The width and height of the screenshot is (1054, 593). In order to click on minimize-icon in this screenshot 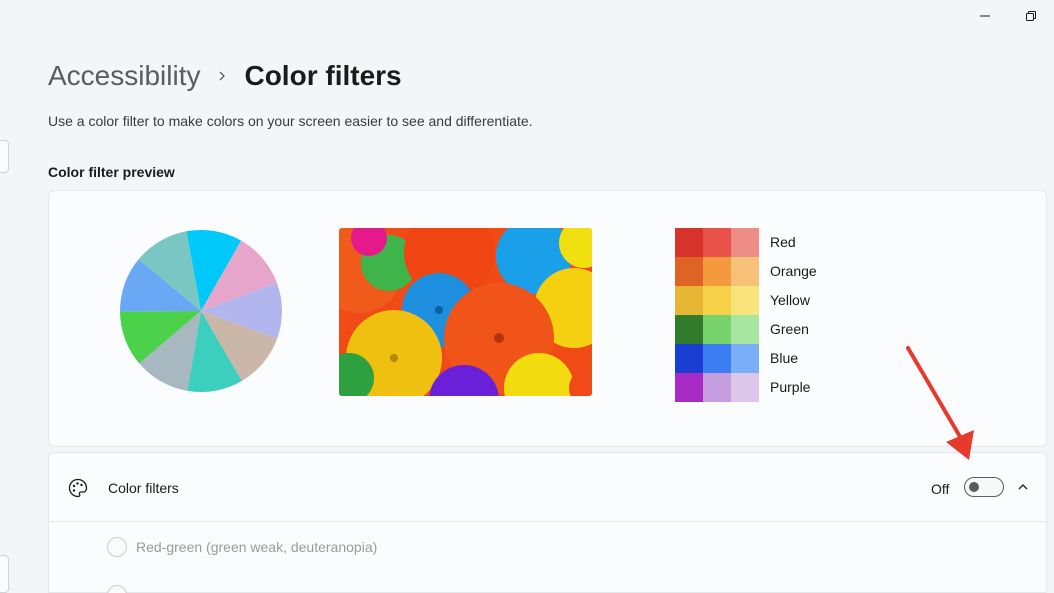, I will do `click(985, 16)`.